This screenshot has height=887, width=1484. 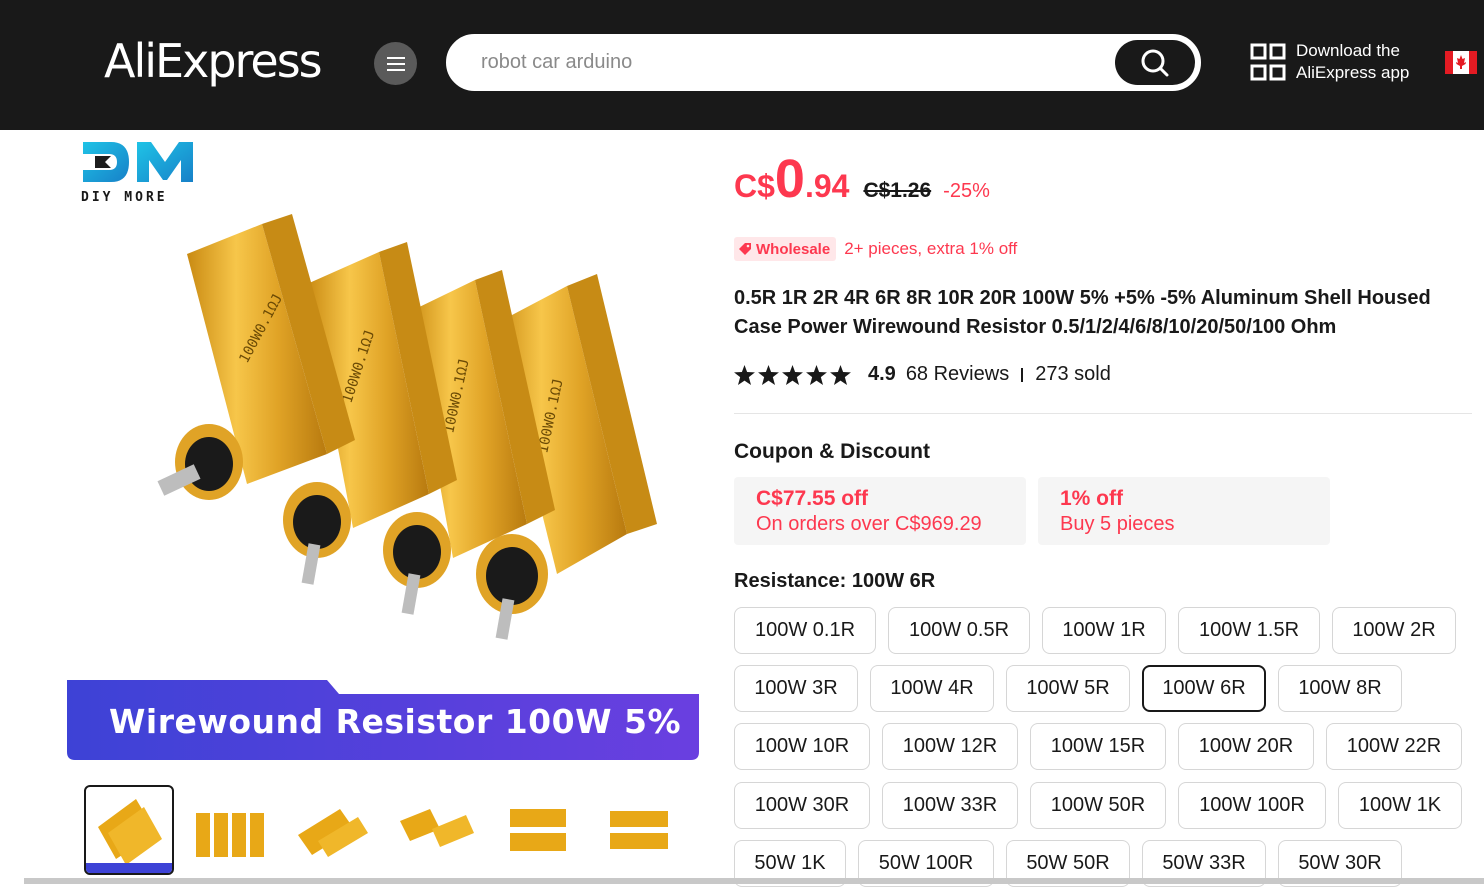 I want to click on price-integer: 0, so click(x=789, y=179).